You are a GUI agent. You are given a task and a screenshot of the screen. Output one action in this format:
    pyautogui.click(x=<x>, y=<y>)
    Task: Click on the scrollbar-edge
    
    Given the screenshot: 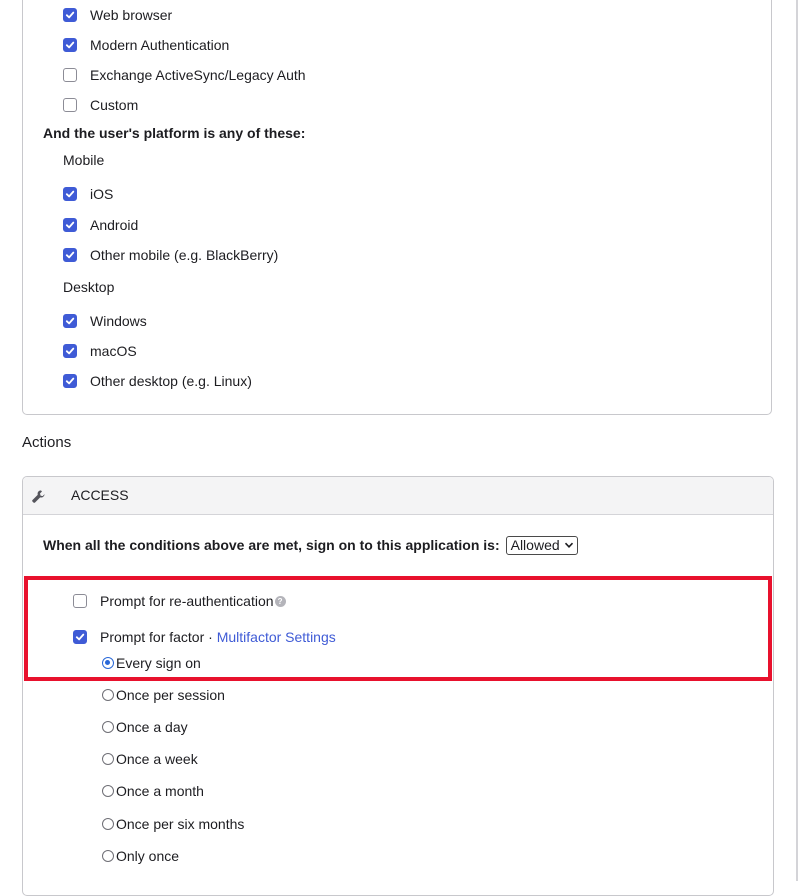 What is the action you would take?
    pyautogui.click(x=797, y=440)
    